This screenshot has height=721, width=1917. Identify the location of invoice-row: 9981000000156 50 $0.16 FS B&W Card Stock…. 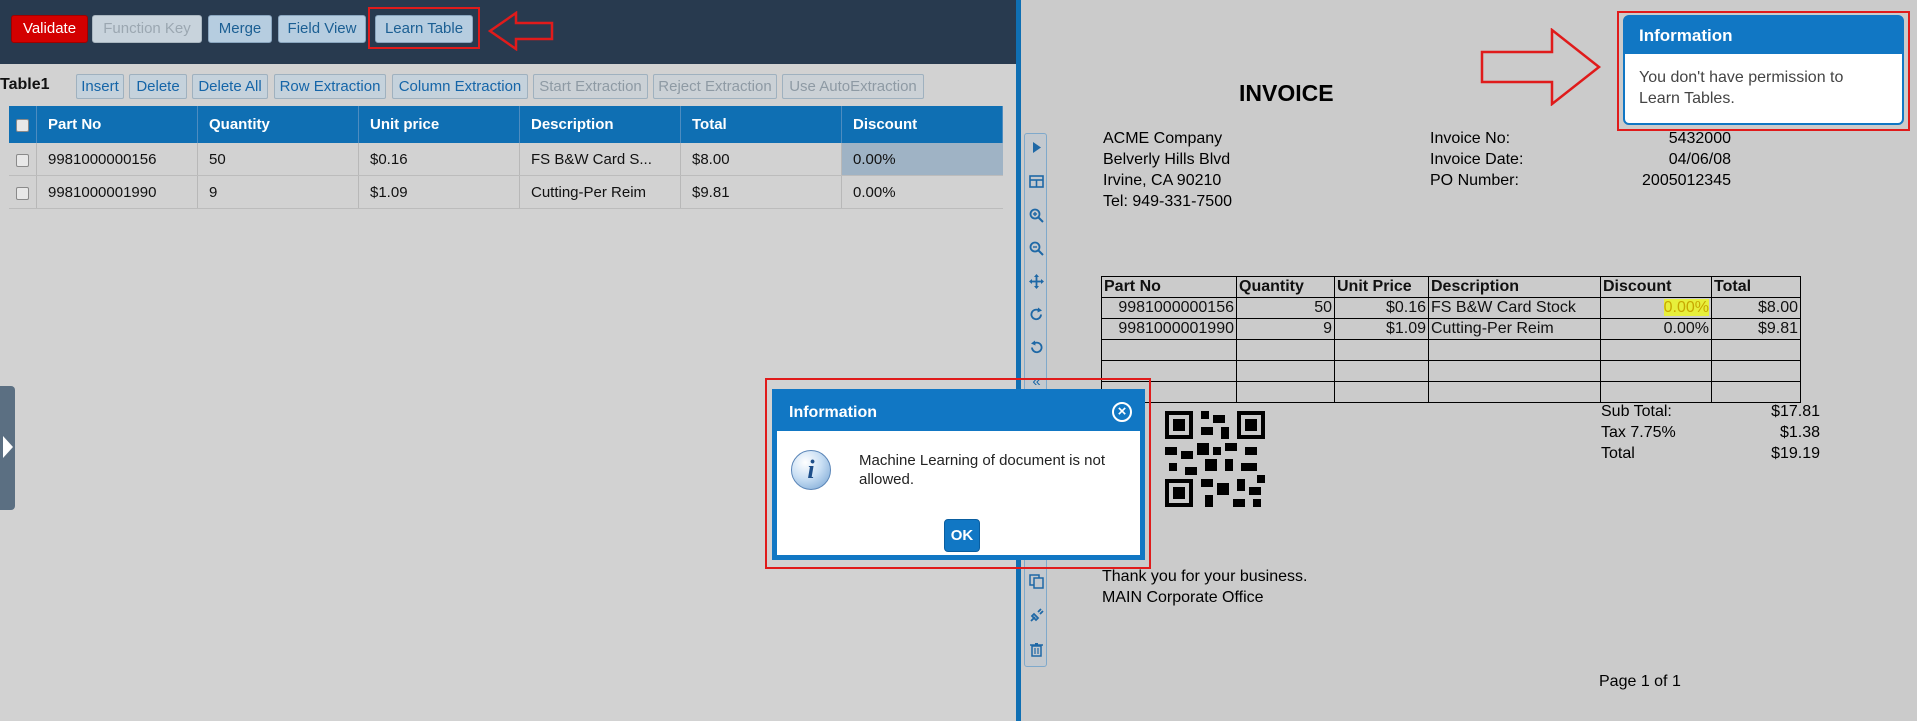
(1451, 308).